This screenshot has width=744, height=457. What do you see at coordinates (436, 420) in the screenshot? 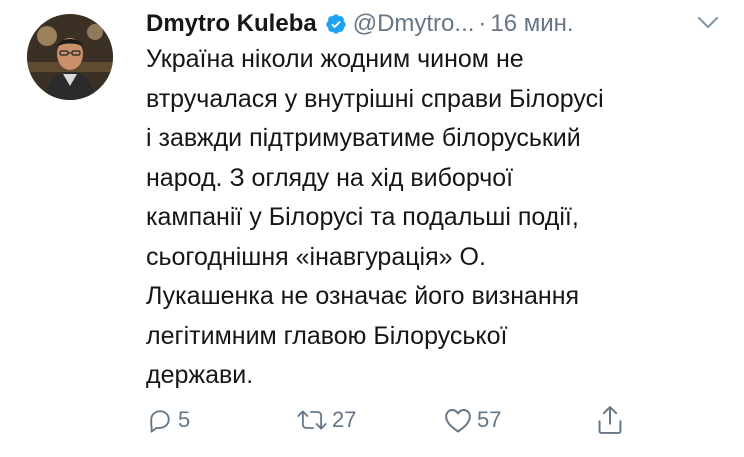
I see `tweet-actions: 5 27 57` at bounding box center [436, 420].